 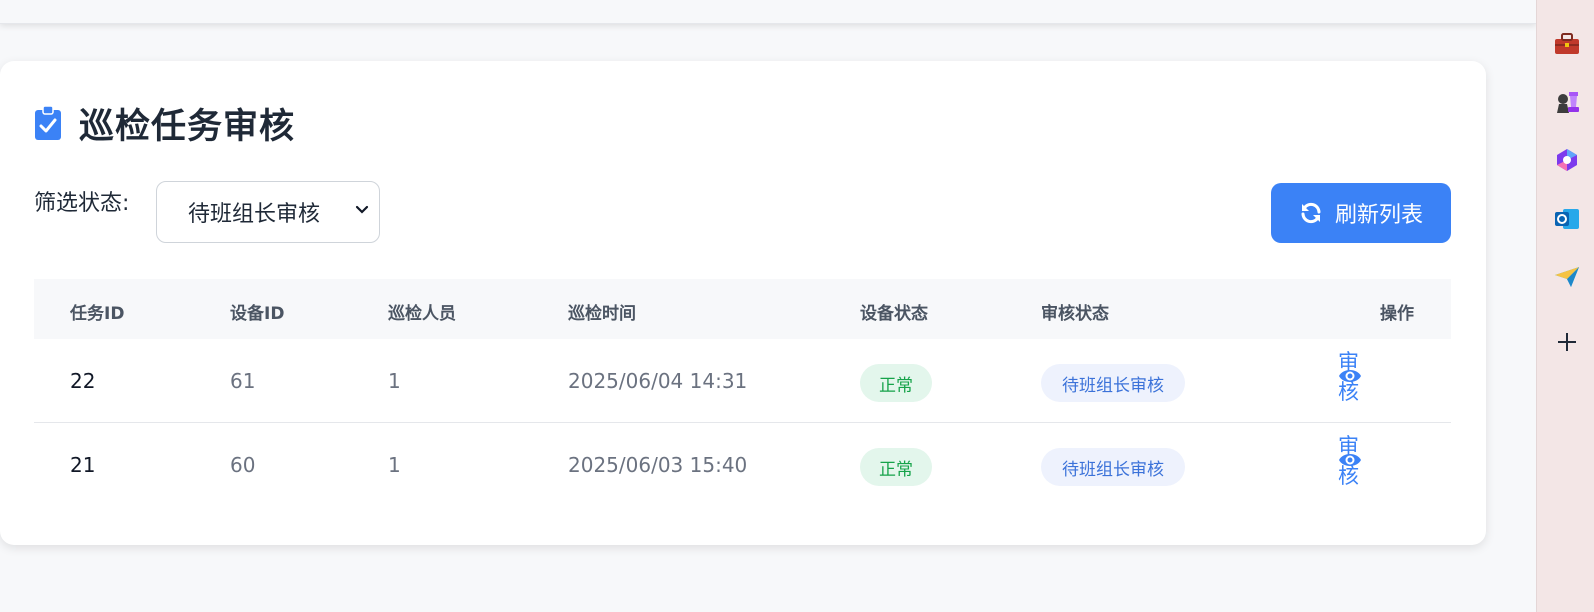 I want to click on copilot-icon, so click(x=1567, y=160).